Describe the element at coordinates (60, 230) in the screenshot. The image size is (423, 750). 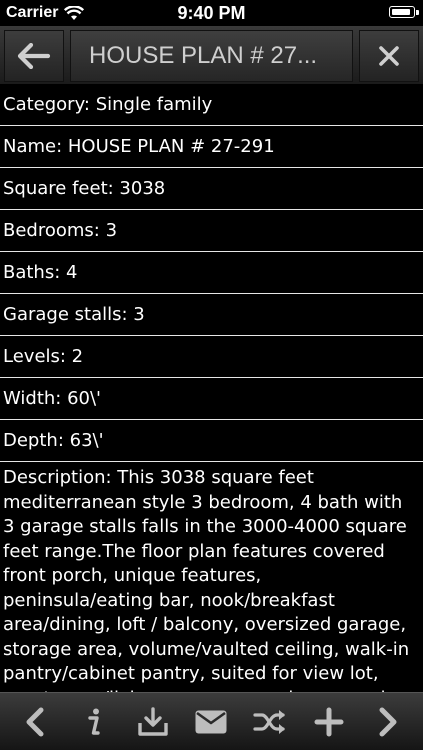
I see `bedrooms-text: Bedrooms: 3` at that location.